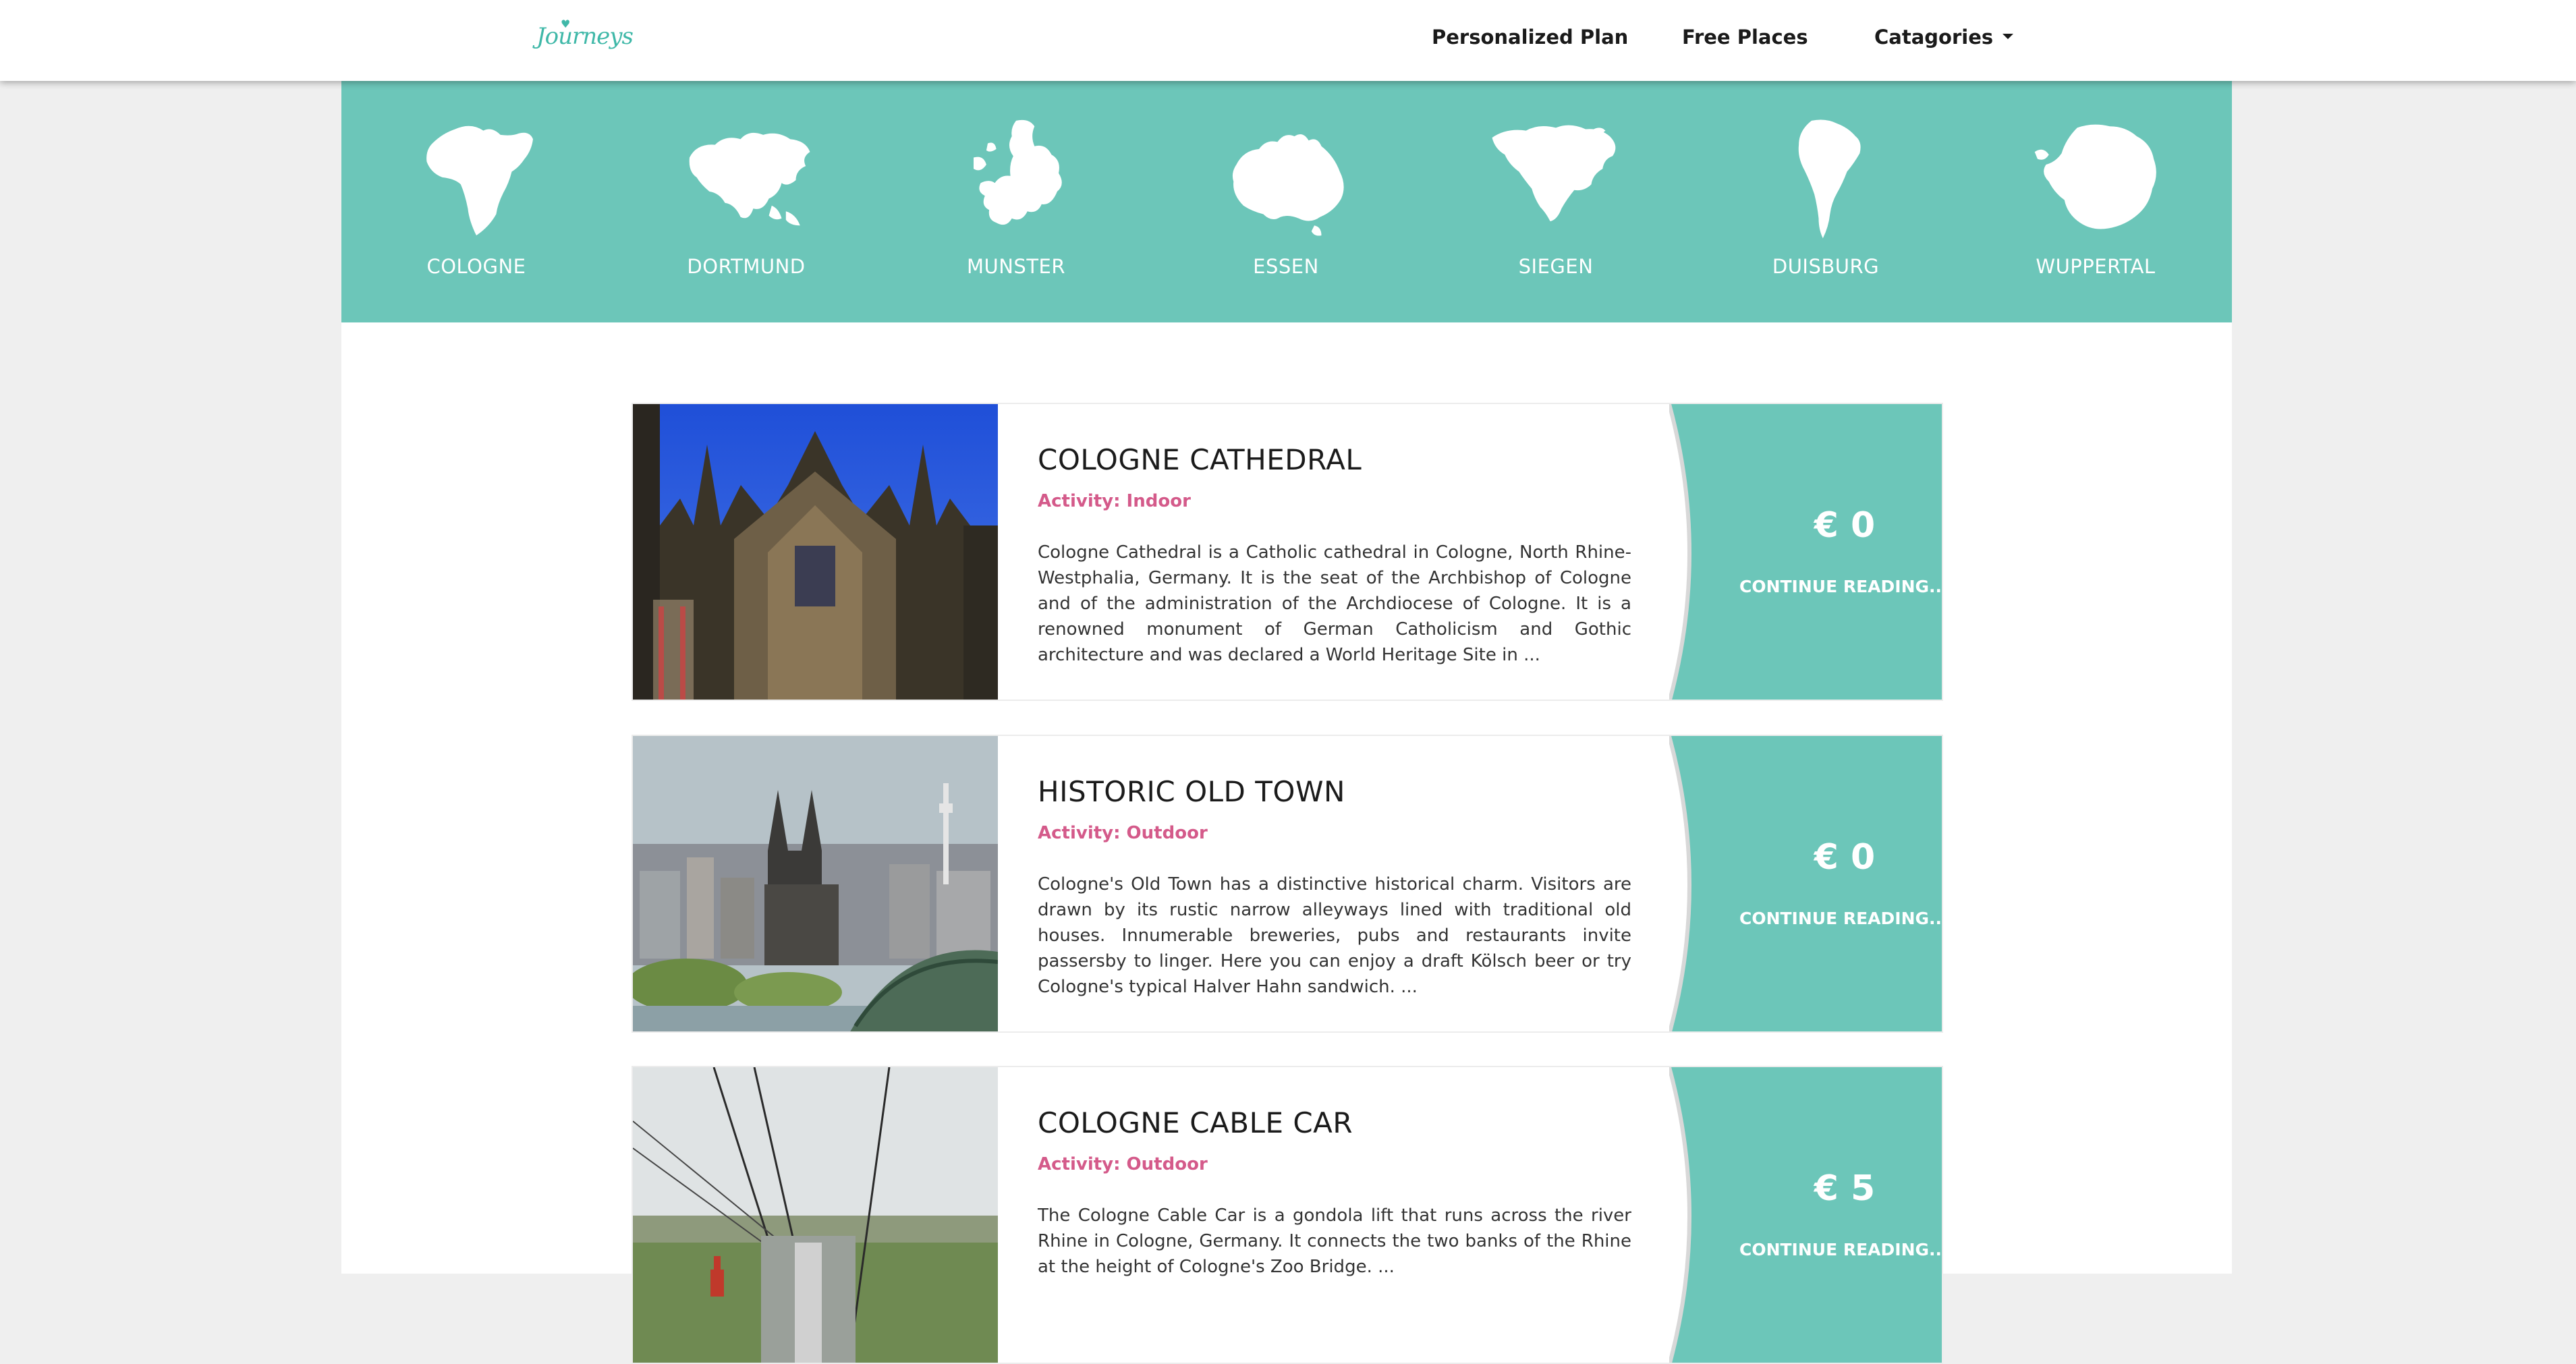 Image resolution: width=2576 pixels, height=1364 pixels. I want to click on journeys-logo: Journeys ♥, so click(585, 34).